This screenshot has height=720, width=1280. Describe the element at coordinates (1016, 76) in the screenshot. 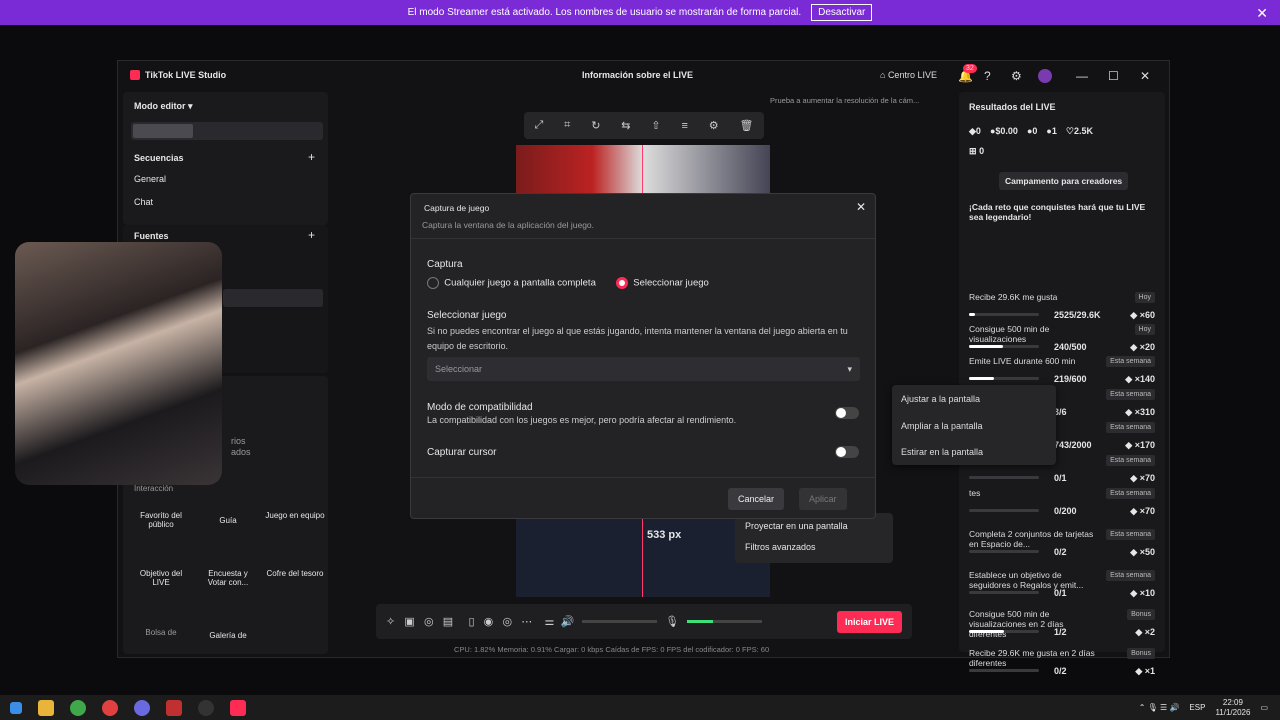

I see `gear-icon: ⚙` at that location.